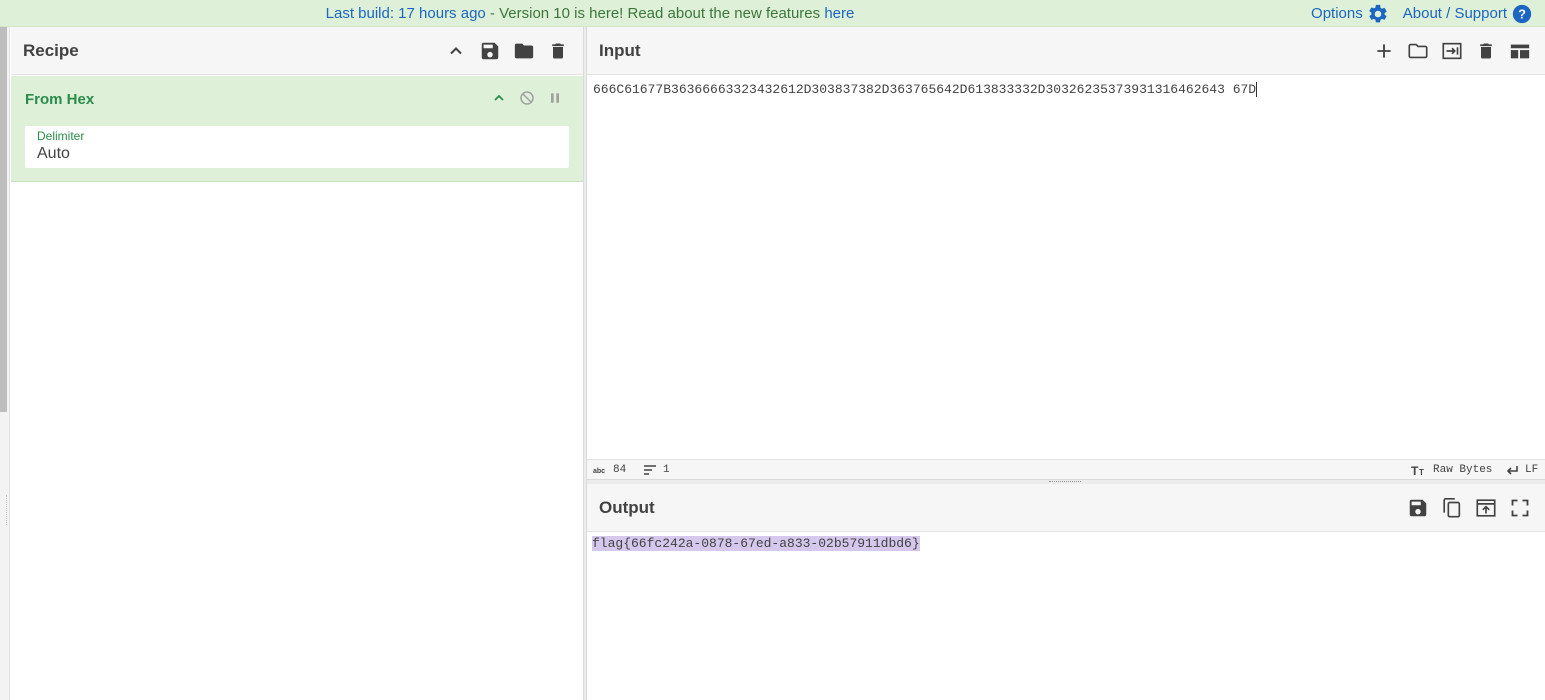 Image resolution: width=1545 pixels, height=700 pixels. I want to click on operation-from-hex: From Hex Delimiter Auto, so click(297, 129).